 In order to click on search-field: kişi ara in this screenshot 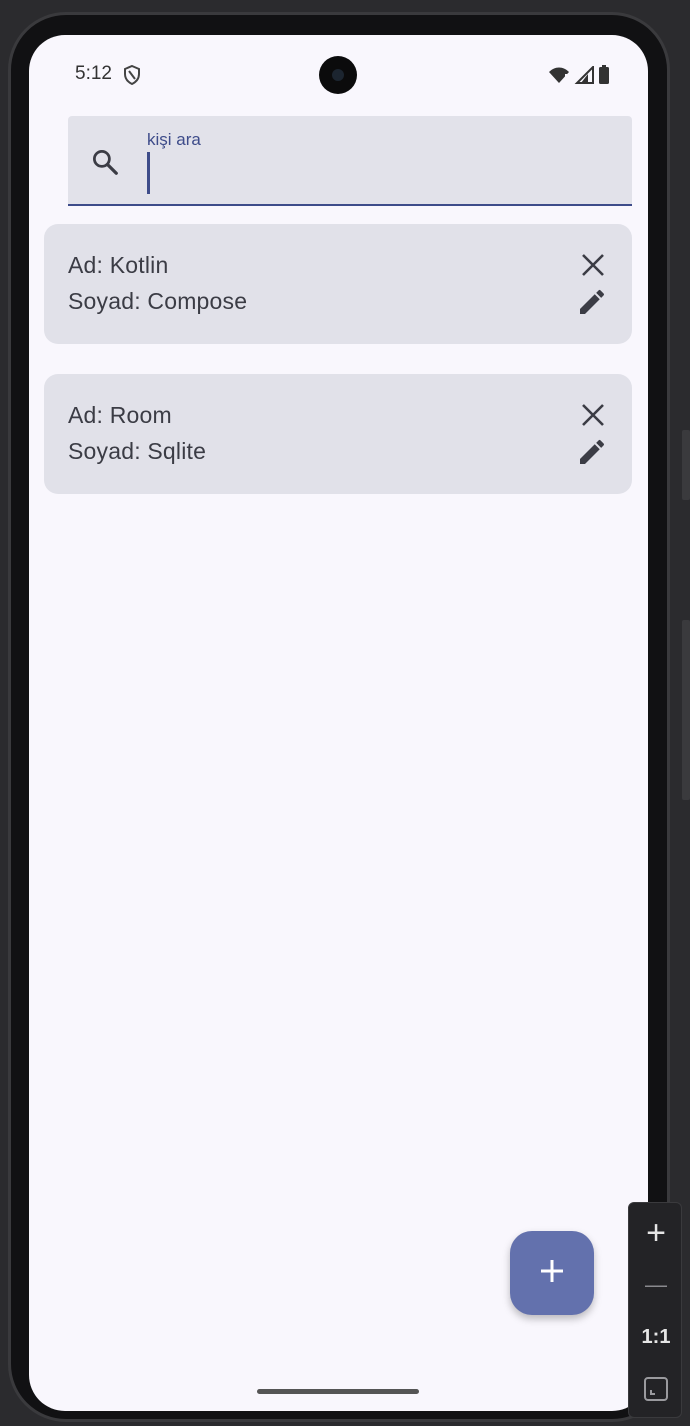, I will do `click(350, 161)`.